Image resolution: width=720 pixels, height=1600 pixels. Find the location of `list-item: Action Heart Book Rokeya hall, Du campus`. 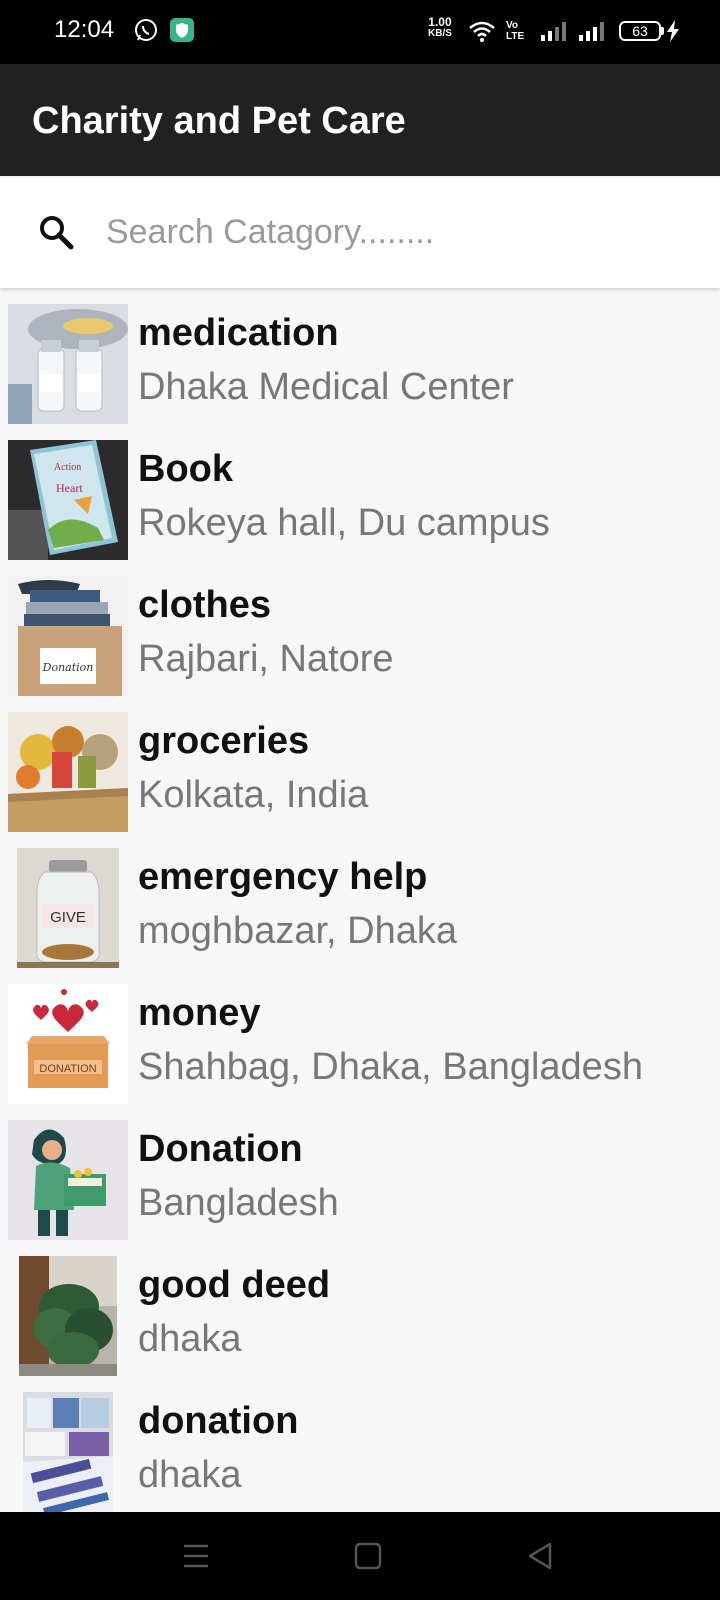

list-item: Action Heart Book Rokeya hall, Du campus is located at coordinates (360, 494).